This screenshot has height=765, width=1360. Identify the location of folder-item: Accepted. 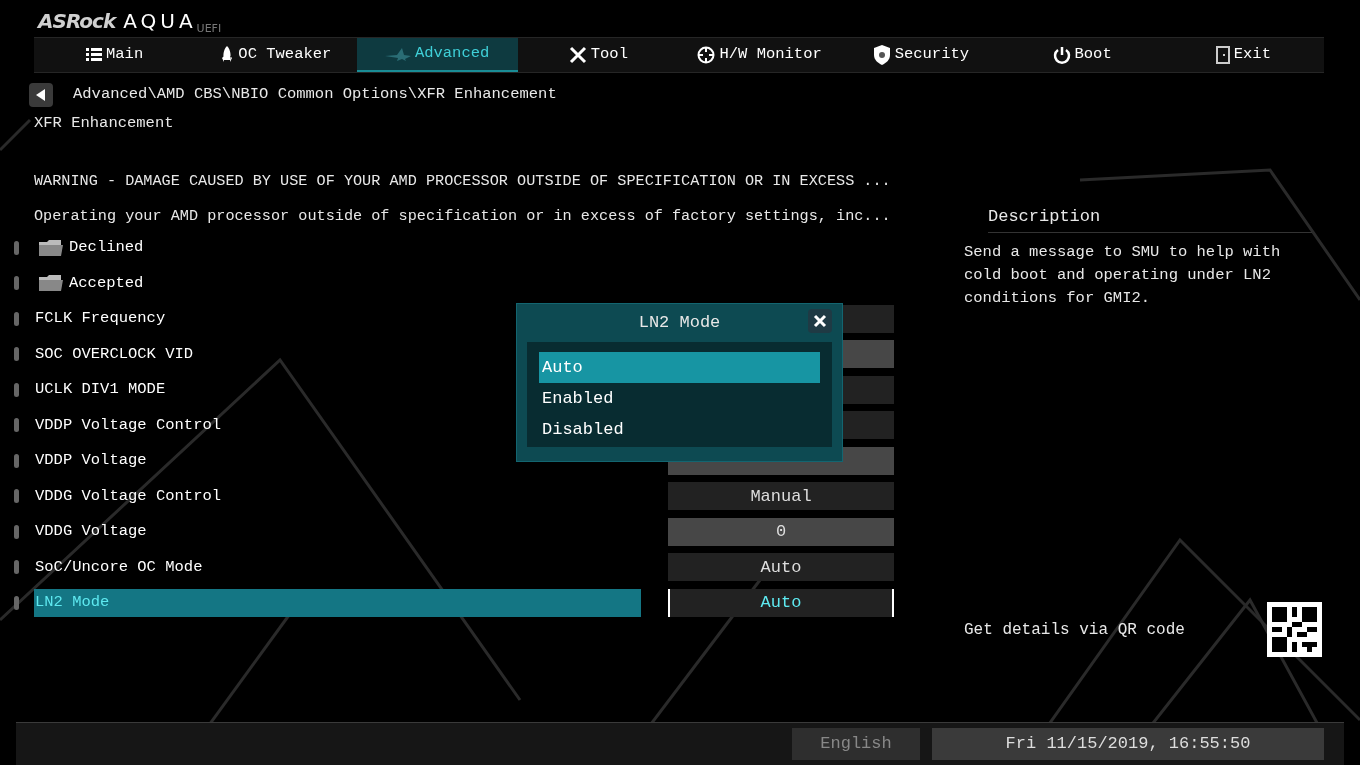
(337, 283).